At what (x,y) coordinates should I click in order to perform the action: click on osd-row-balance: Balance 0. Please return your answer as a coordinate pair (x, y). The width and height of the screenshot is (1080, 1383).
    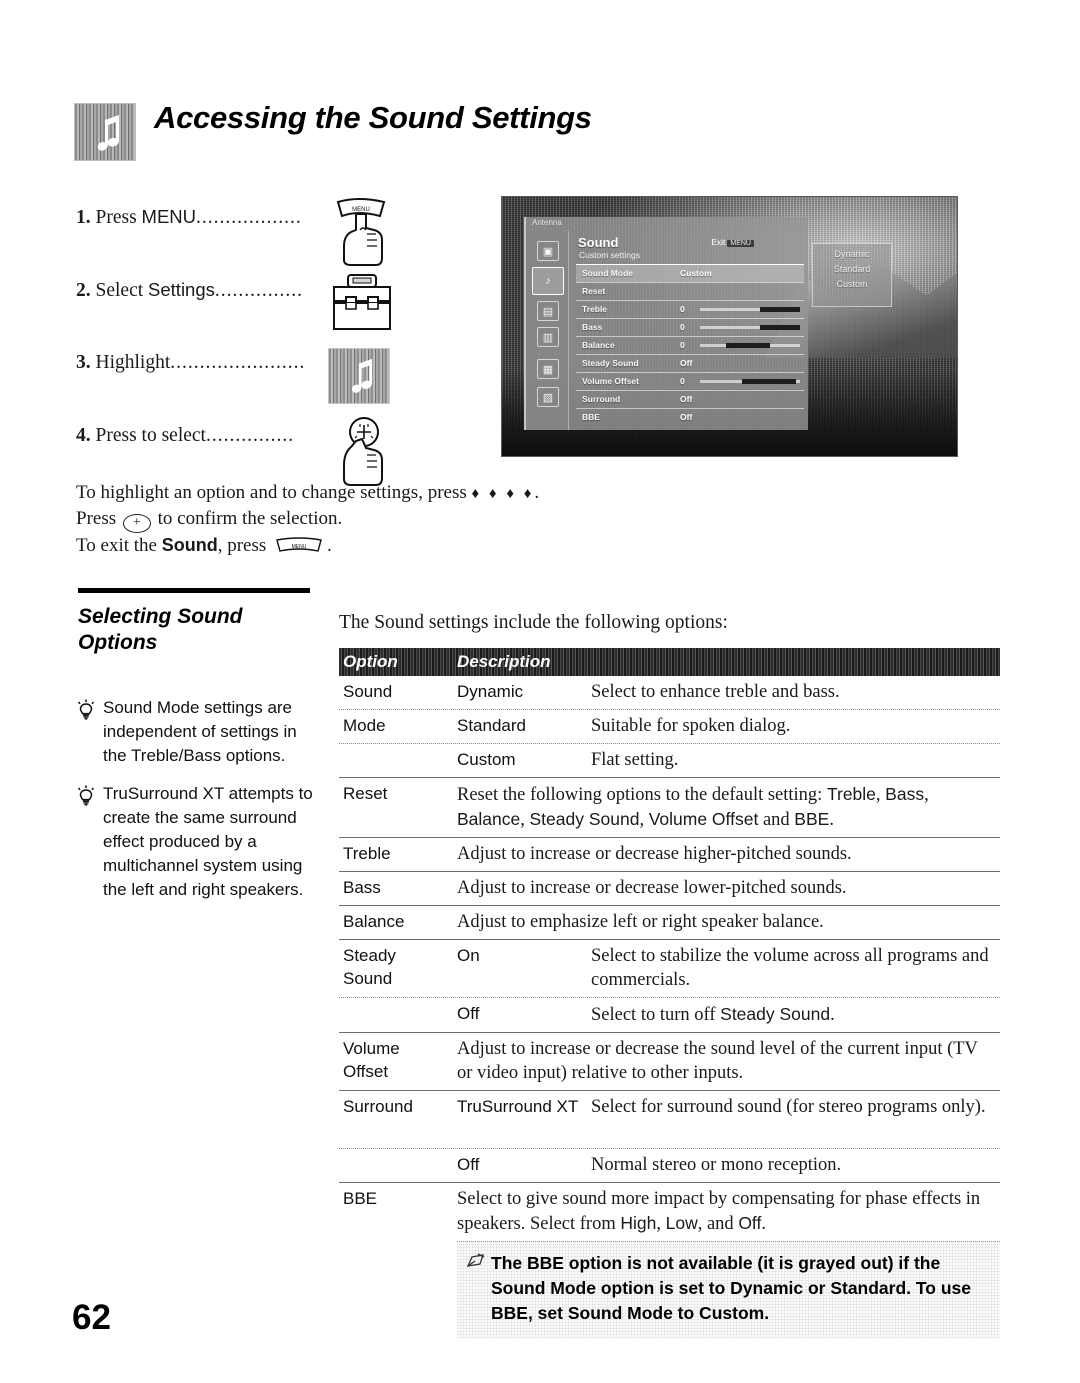
    Looking at the image, I should click on (690, 345).